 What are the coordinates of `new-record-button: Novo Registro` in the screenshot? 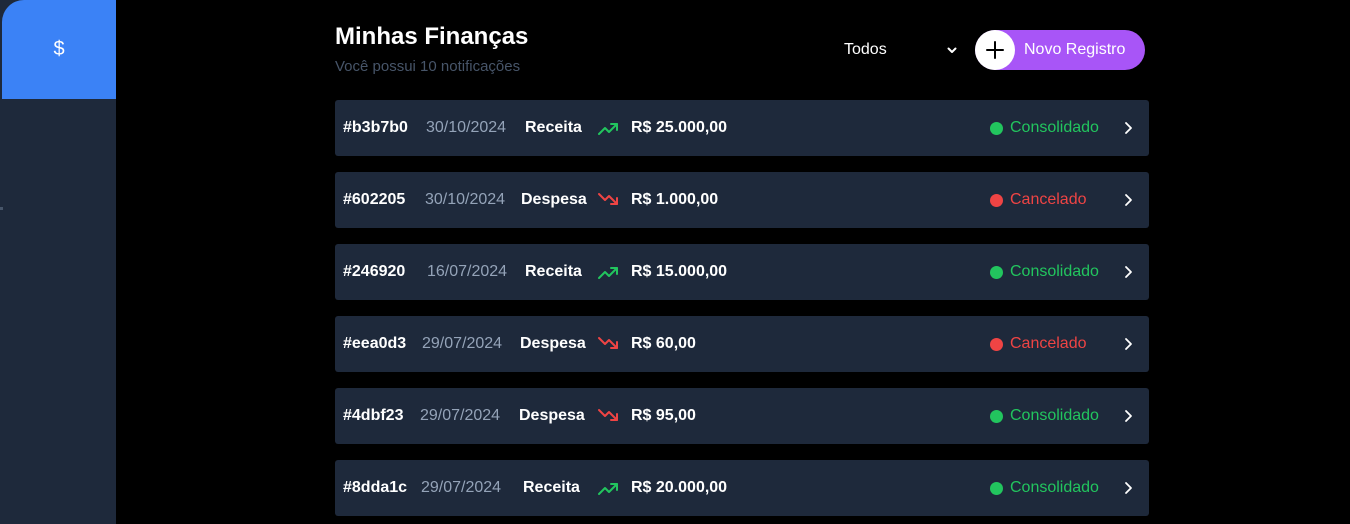 It's located at (1060, 50).